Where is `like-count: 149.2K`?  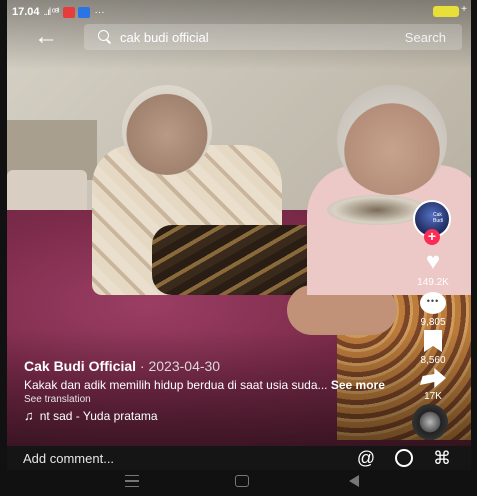 like-count: 149.2K is located at coordinates (433, 282).